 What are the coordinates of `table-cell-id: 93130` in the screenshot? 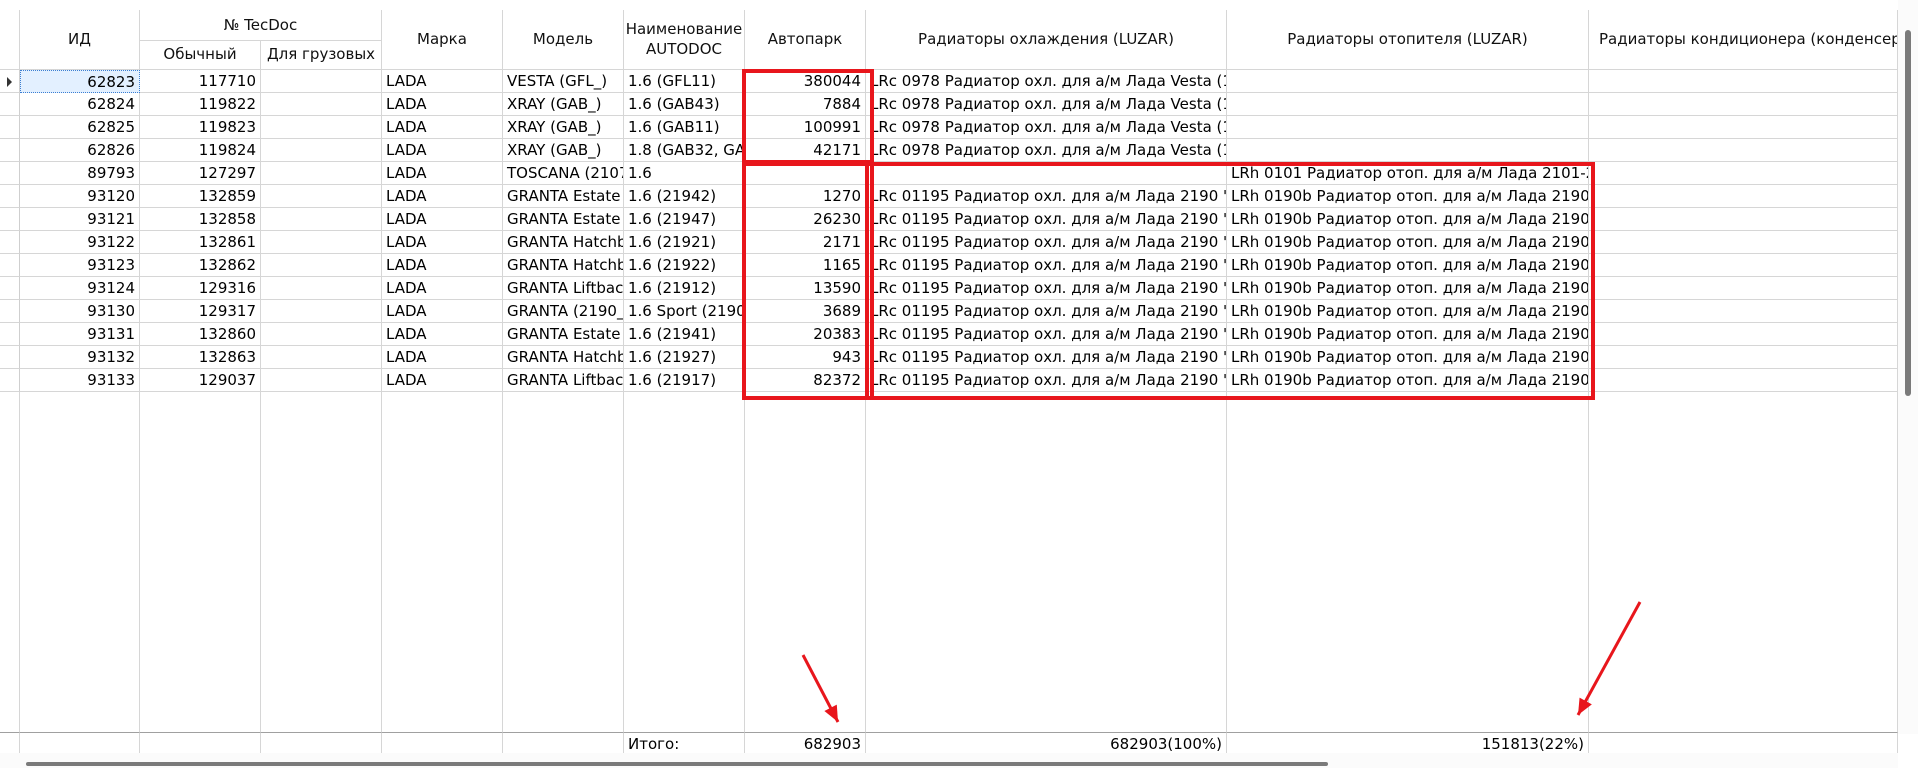 It's located at (80, 311).